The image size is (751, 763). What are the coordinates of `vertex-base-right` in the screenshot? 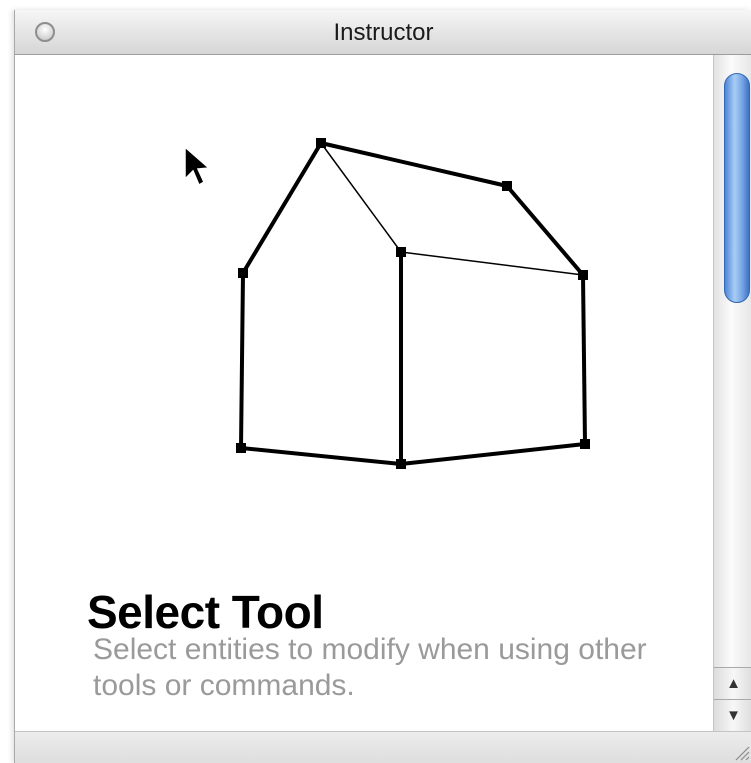 It's located at (585, 444).